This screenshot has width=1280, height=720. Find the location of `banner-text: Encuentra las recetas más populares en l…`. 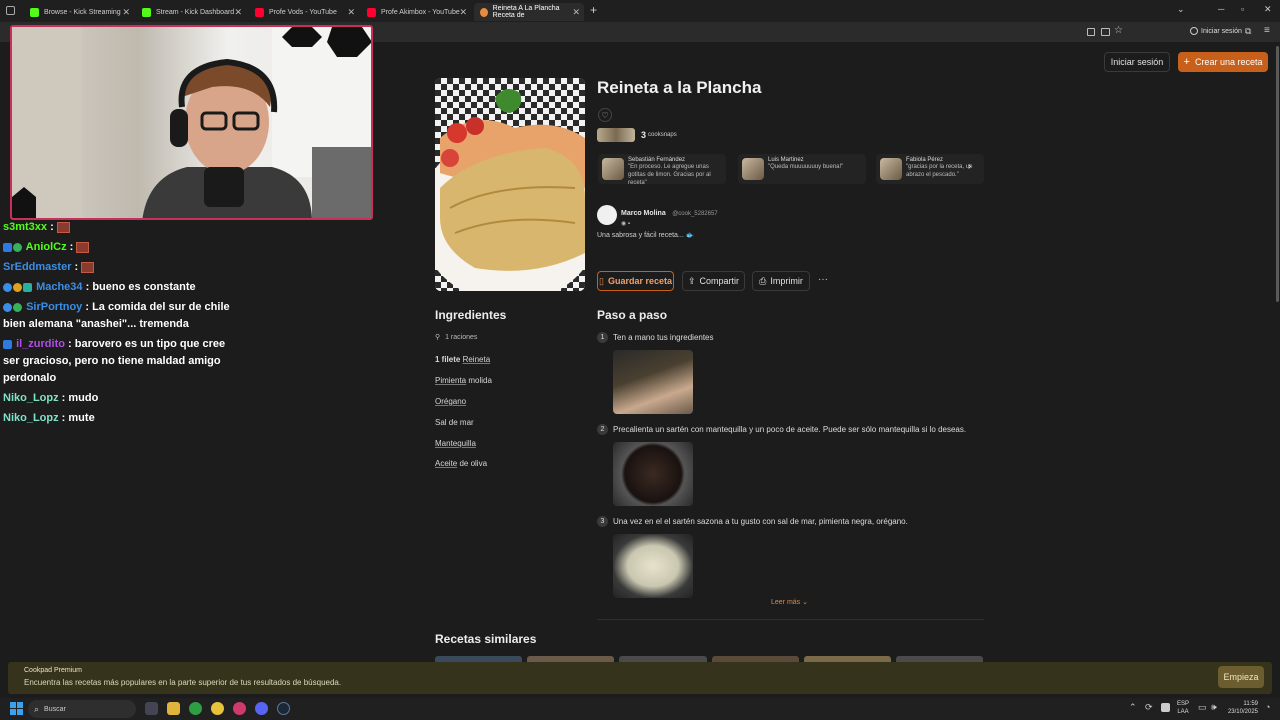

banner-text: Encuentra las recetas más populares en l… is located at coordinates (183, 682).